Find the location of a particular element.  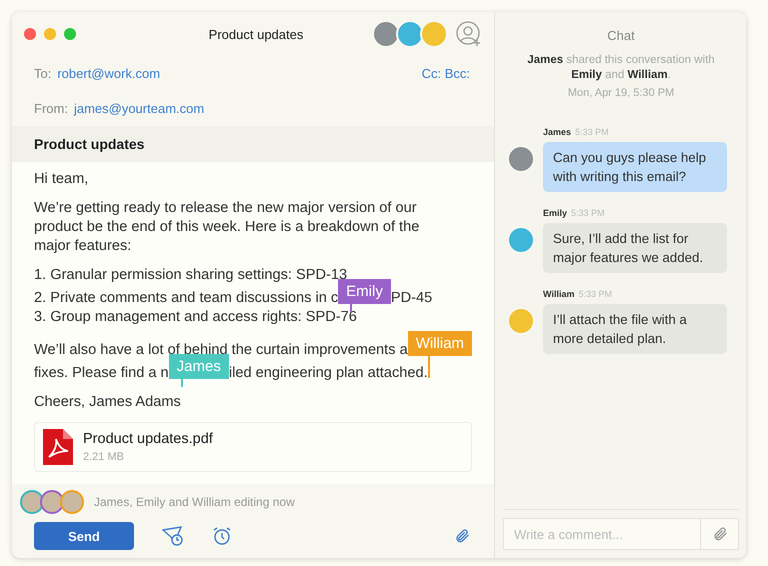

maximize-button is located at coordinates (70, 34).